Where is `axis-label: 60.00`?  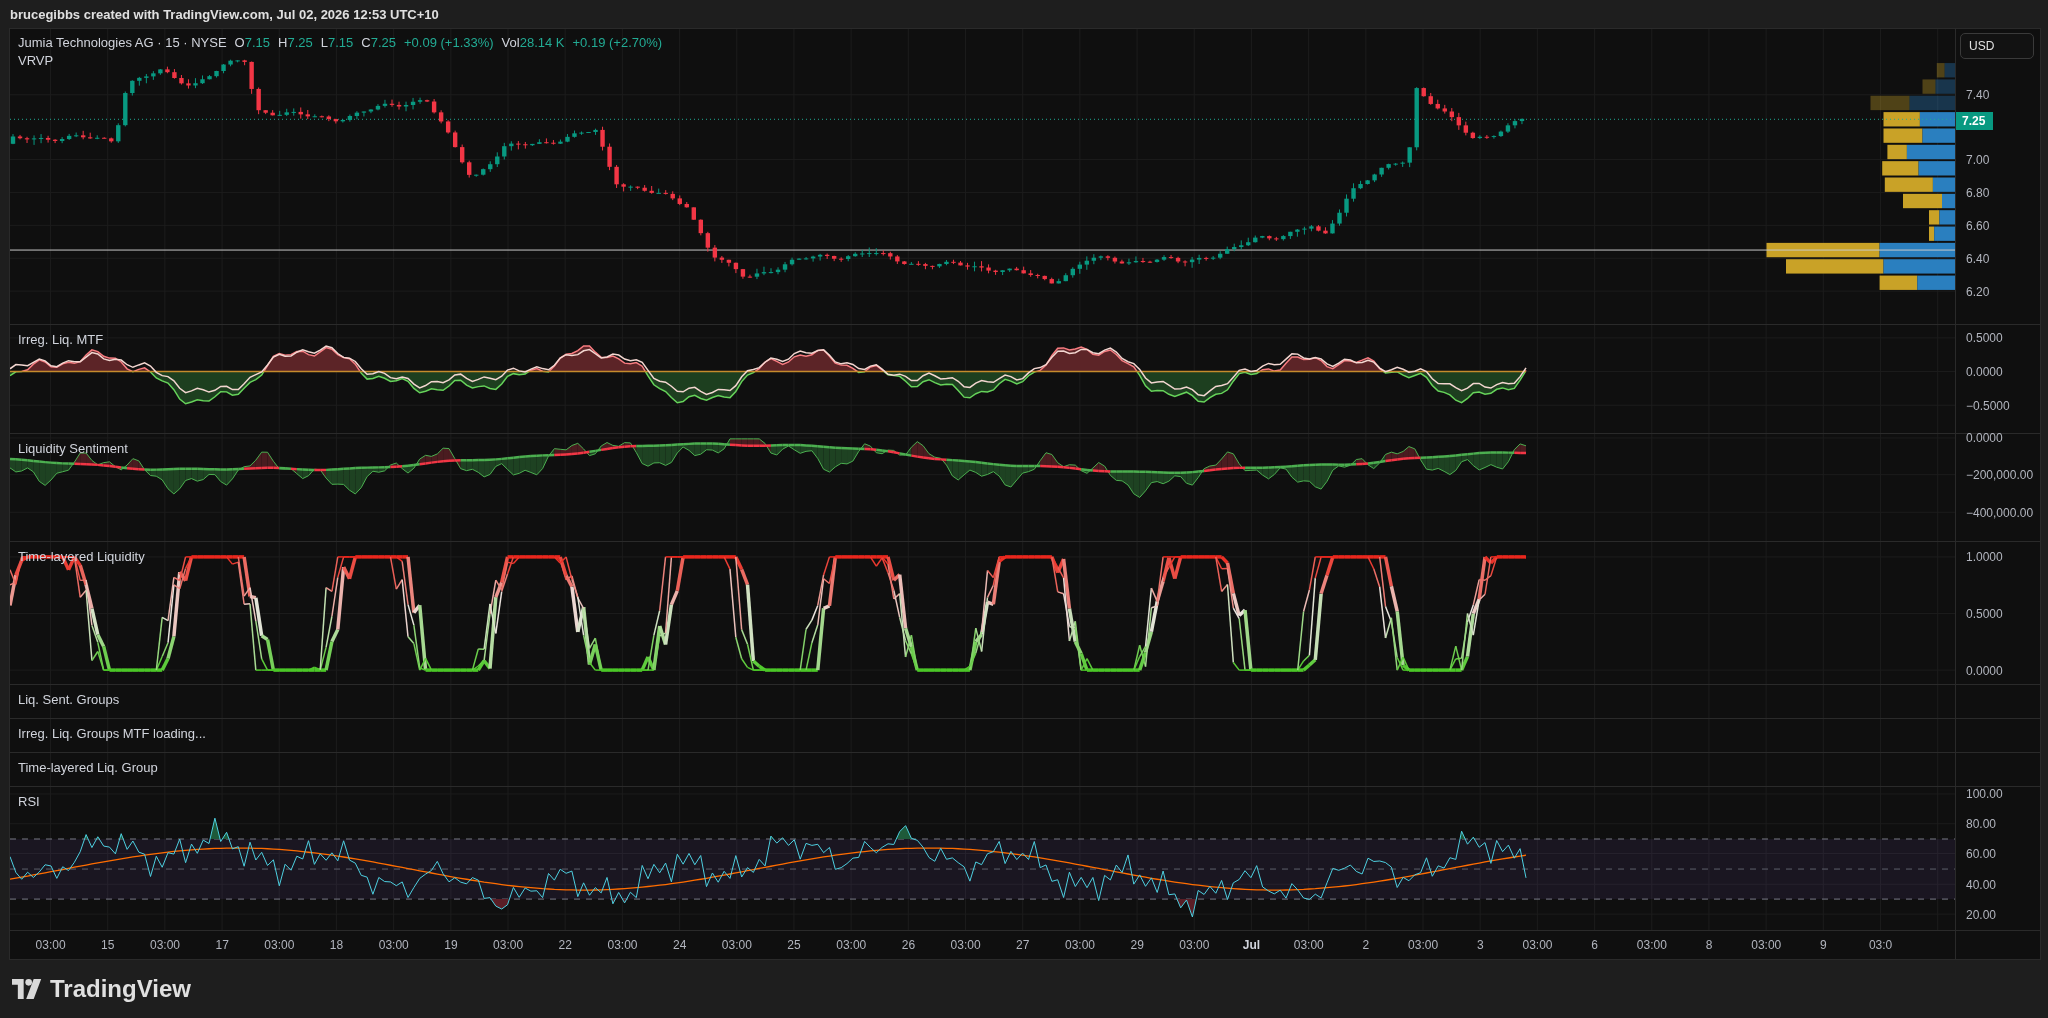 axis-label: 60.00 is located at coordinates (1981, 854).